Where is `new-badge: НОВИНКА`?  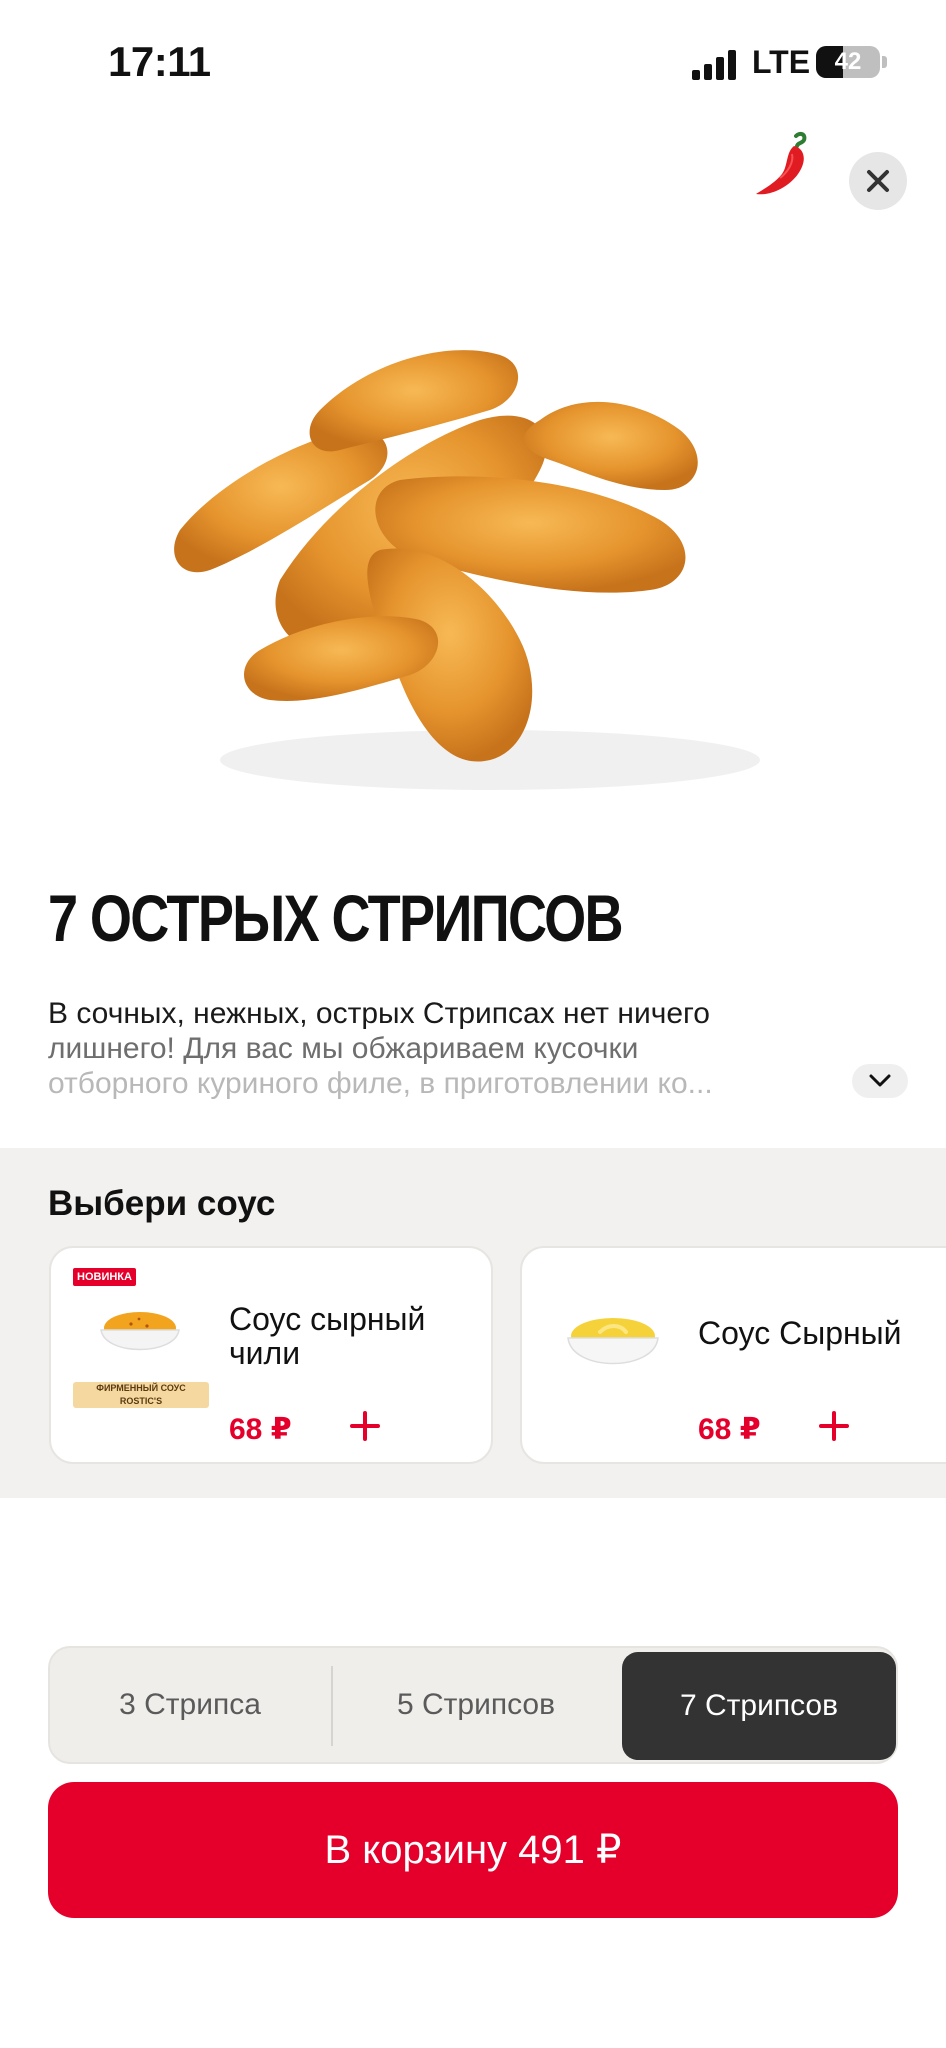
new-badge: НОВИНКА is located at coordinates (104, 1277).